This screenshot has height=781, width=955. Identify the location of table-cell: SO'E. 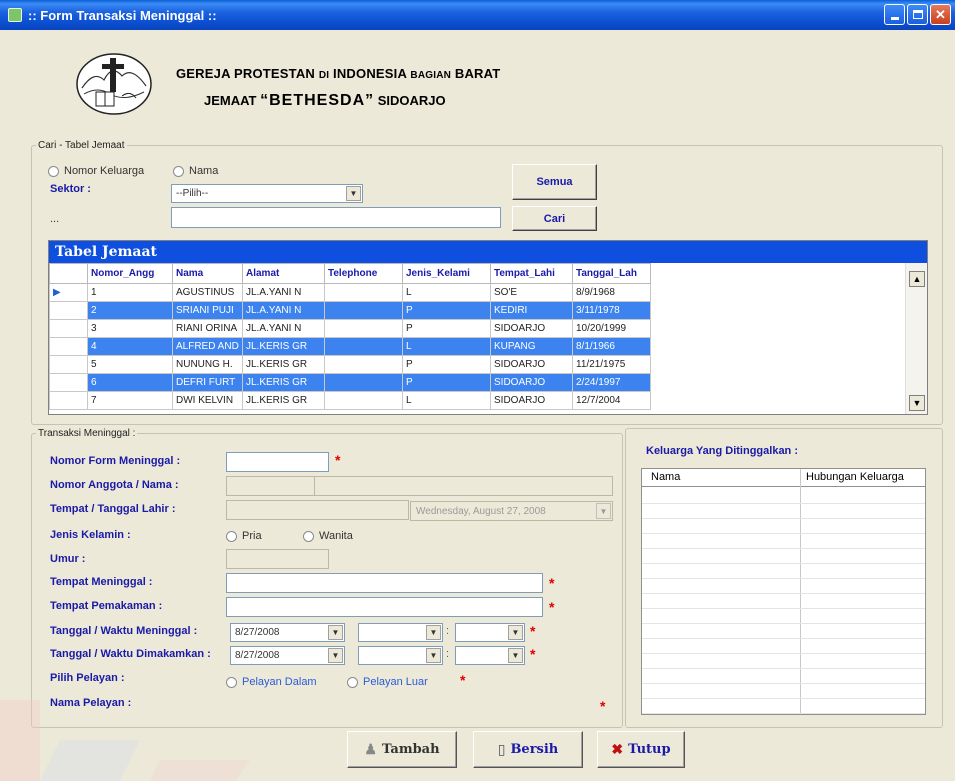
(531, 292).